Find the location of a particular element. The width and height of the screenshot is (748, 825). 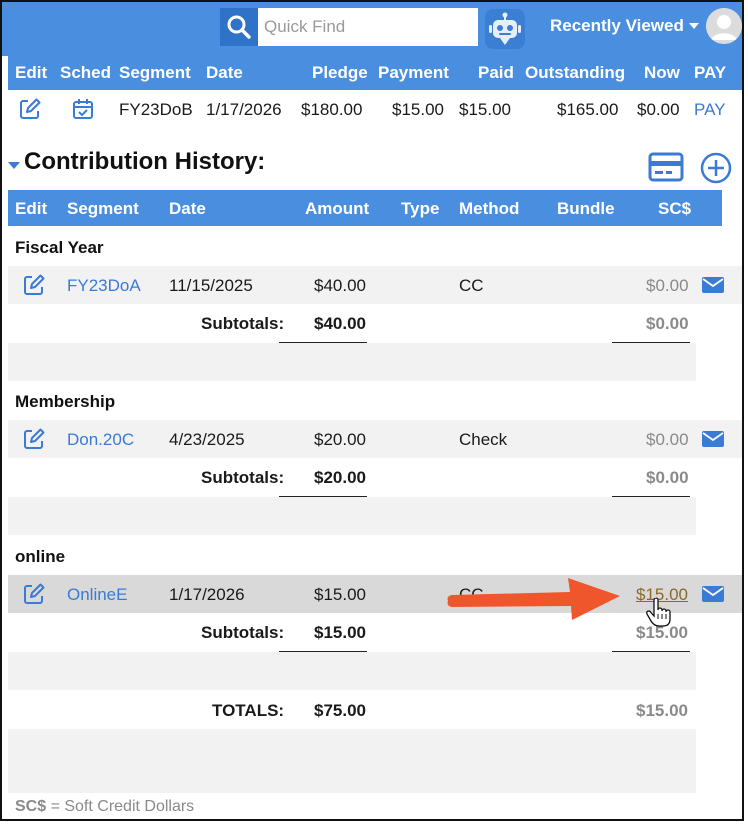

hcol-sc: SC$ is located at coordinates (675, 208).